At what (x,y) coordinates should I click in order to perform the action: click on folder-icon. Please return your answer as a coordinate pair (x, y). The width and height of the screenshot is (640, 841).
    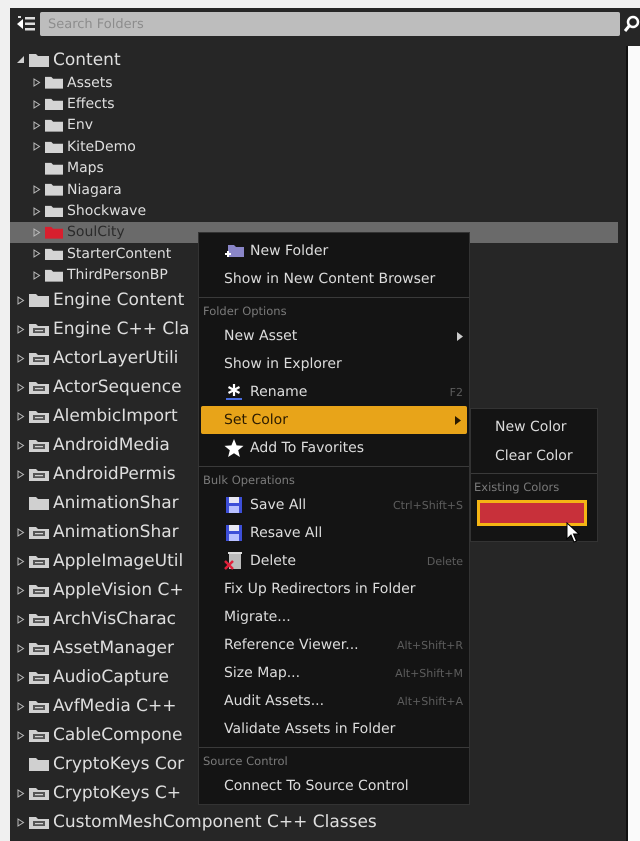
    Looking at the image, I should click on (39, 503).